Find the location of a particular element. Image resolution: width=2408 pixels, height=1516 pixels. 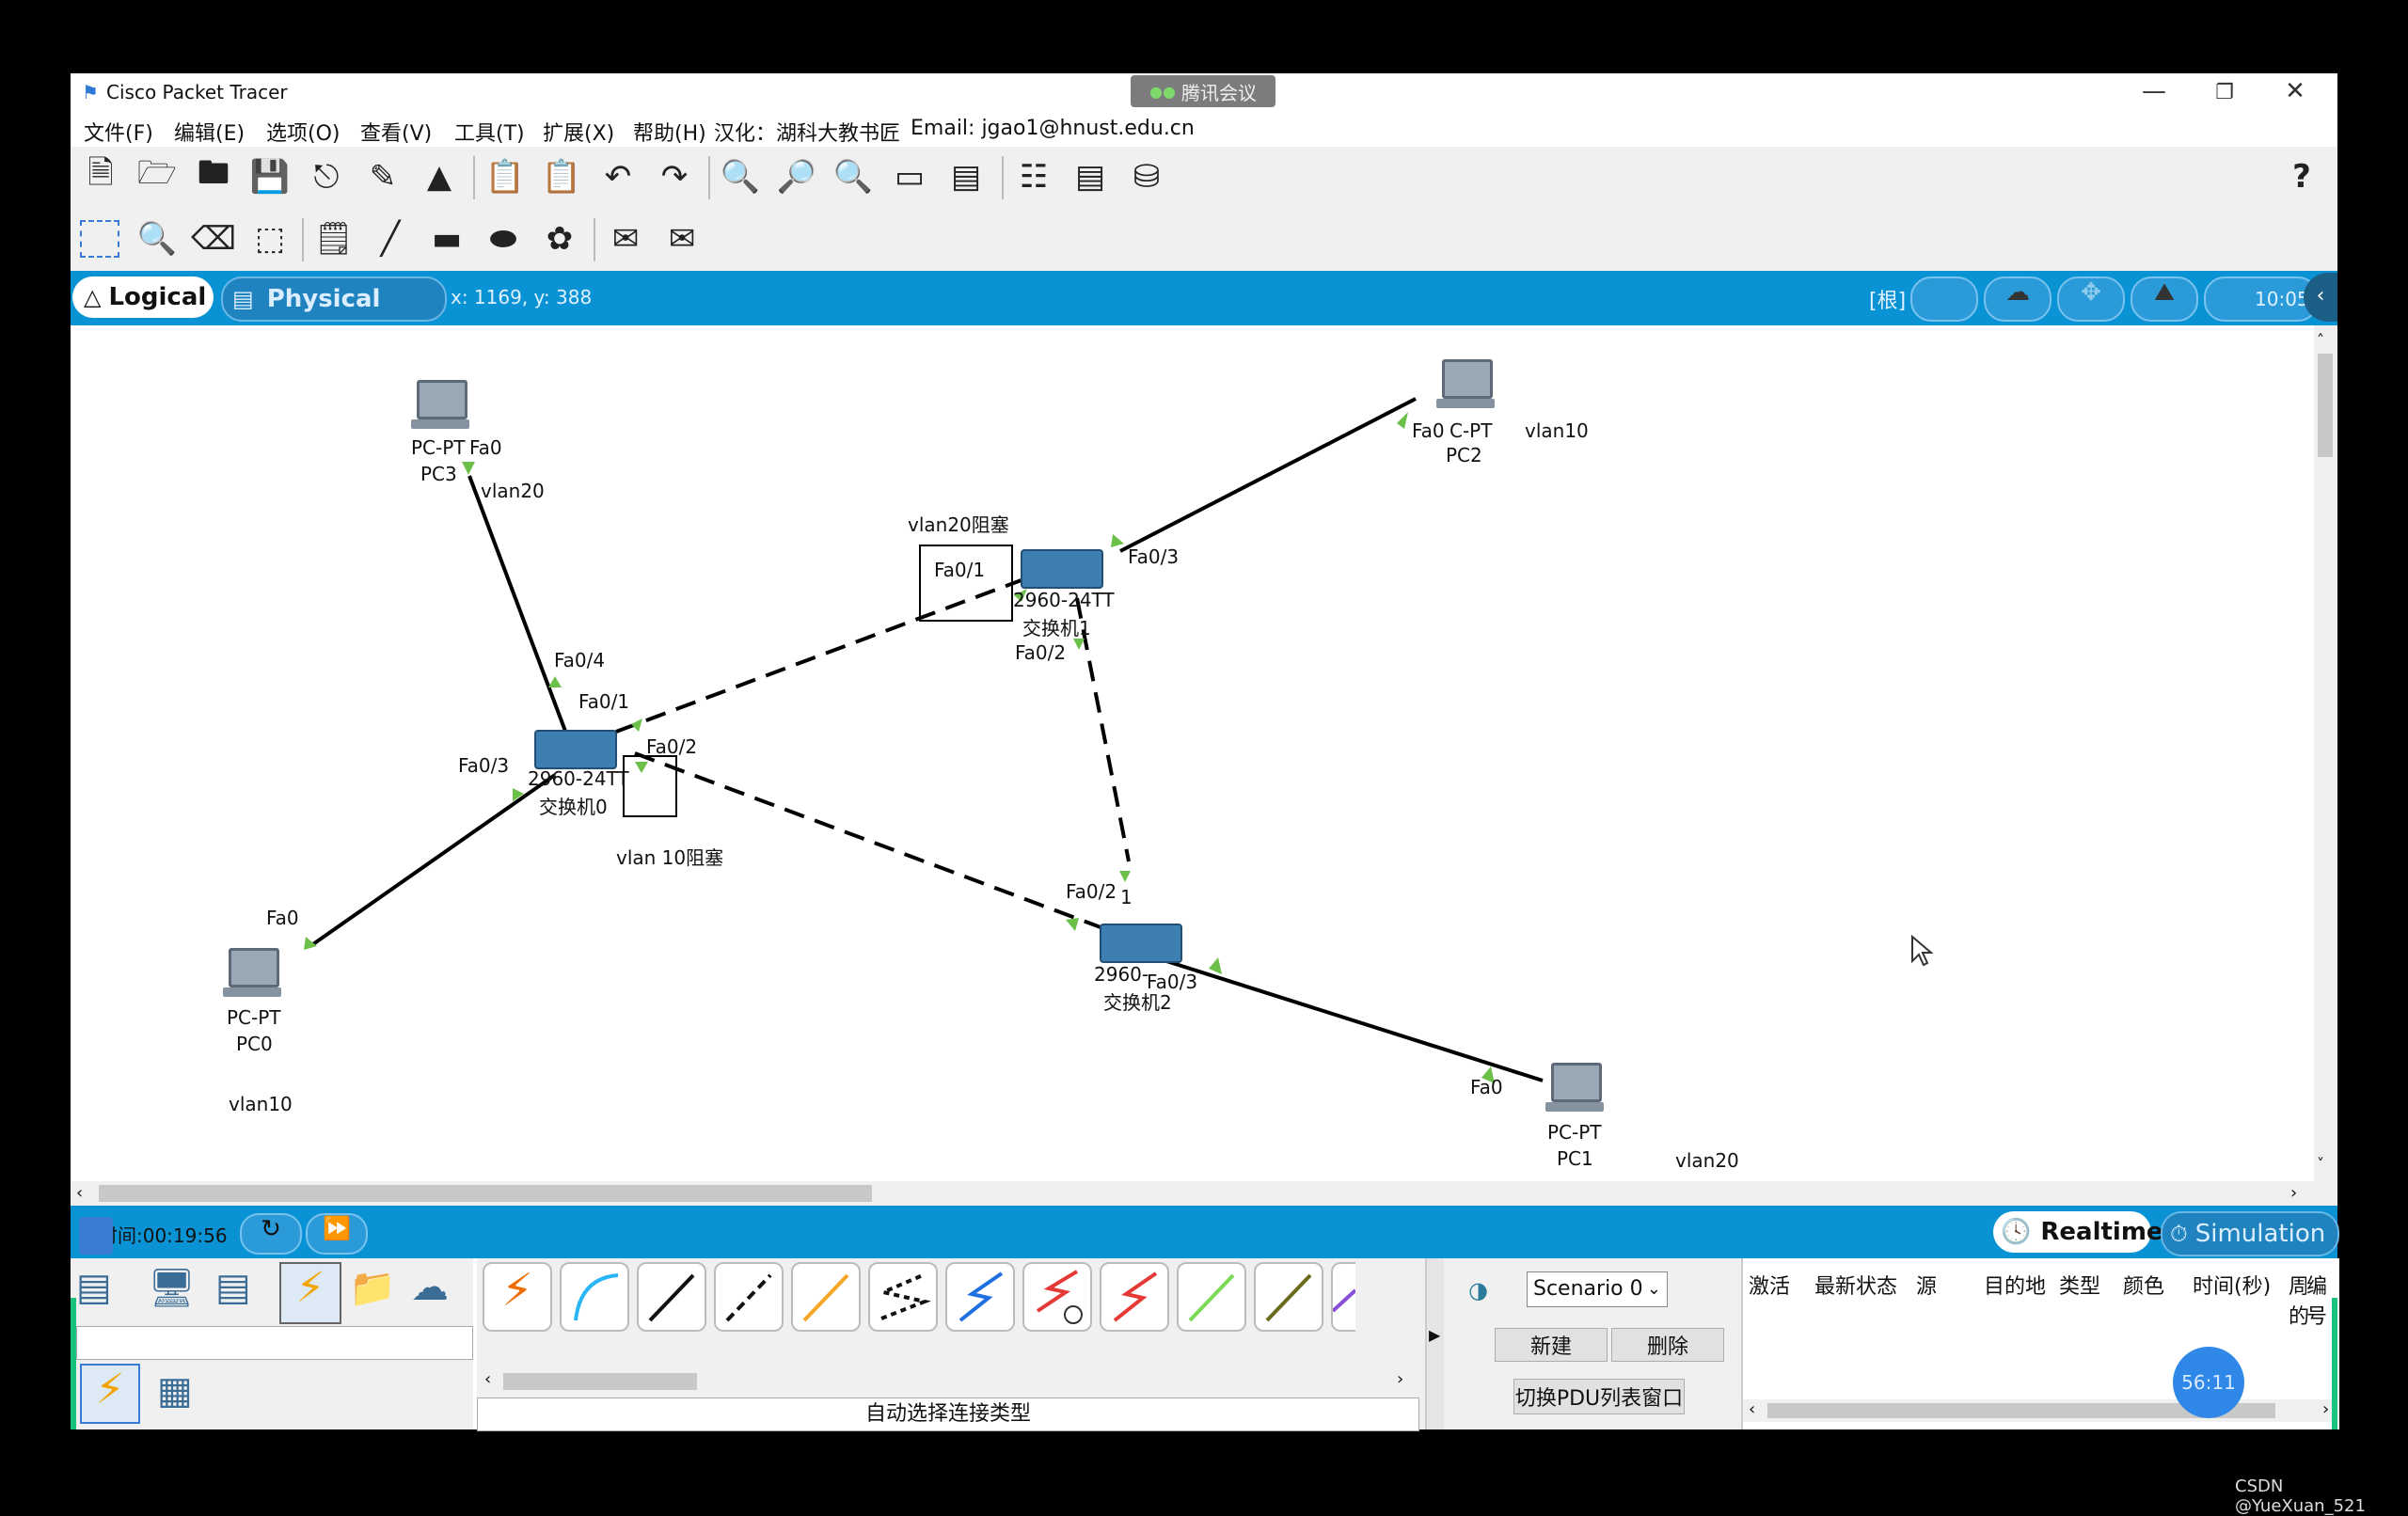

expand-arrow-icon: ▶ is located at coordinates (1435, 1335).